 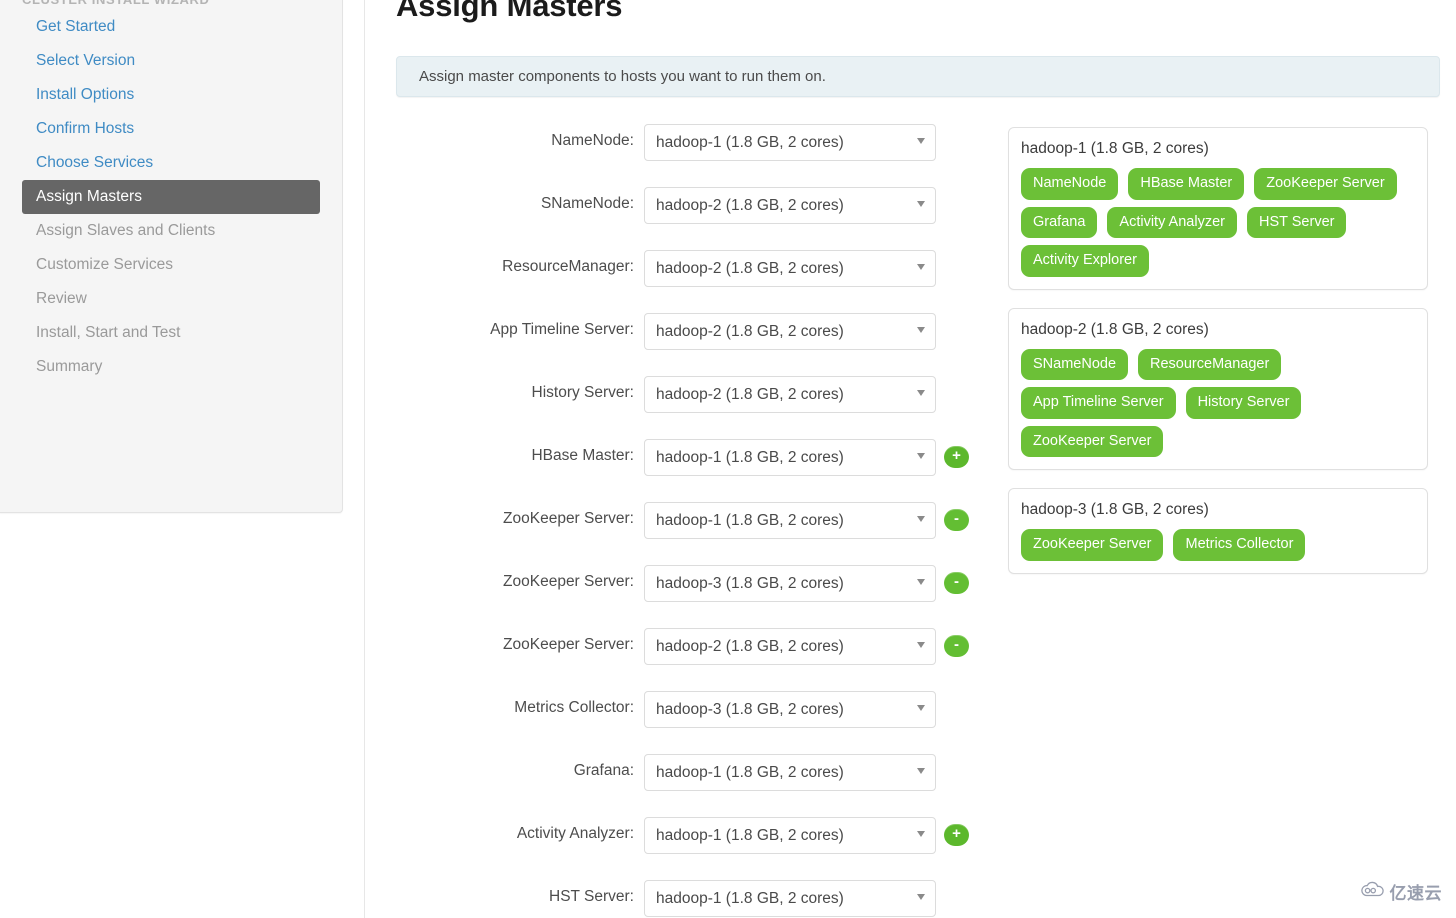 I want to click on component-label: NameNode:, so click(x=592, y=140).